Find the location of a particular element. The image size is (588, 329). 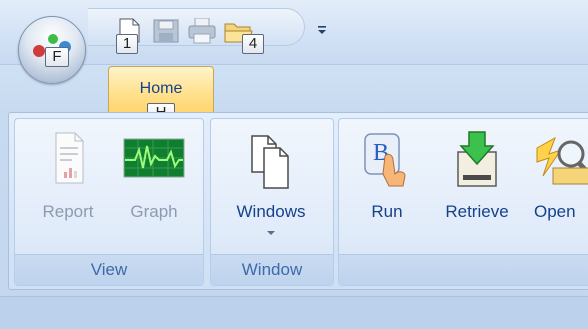

app-button-keytip: F is located at coordinates (57, 57).